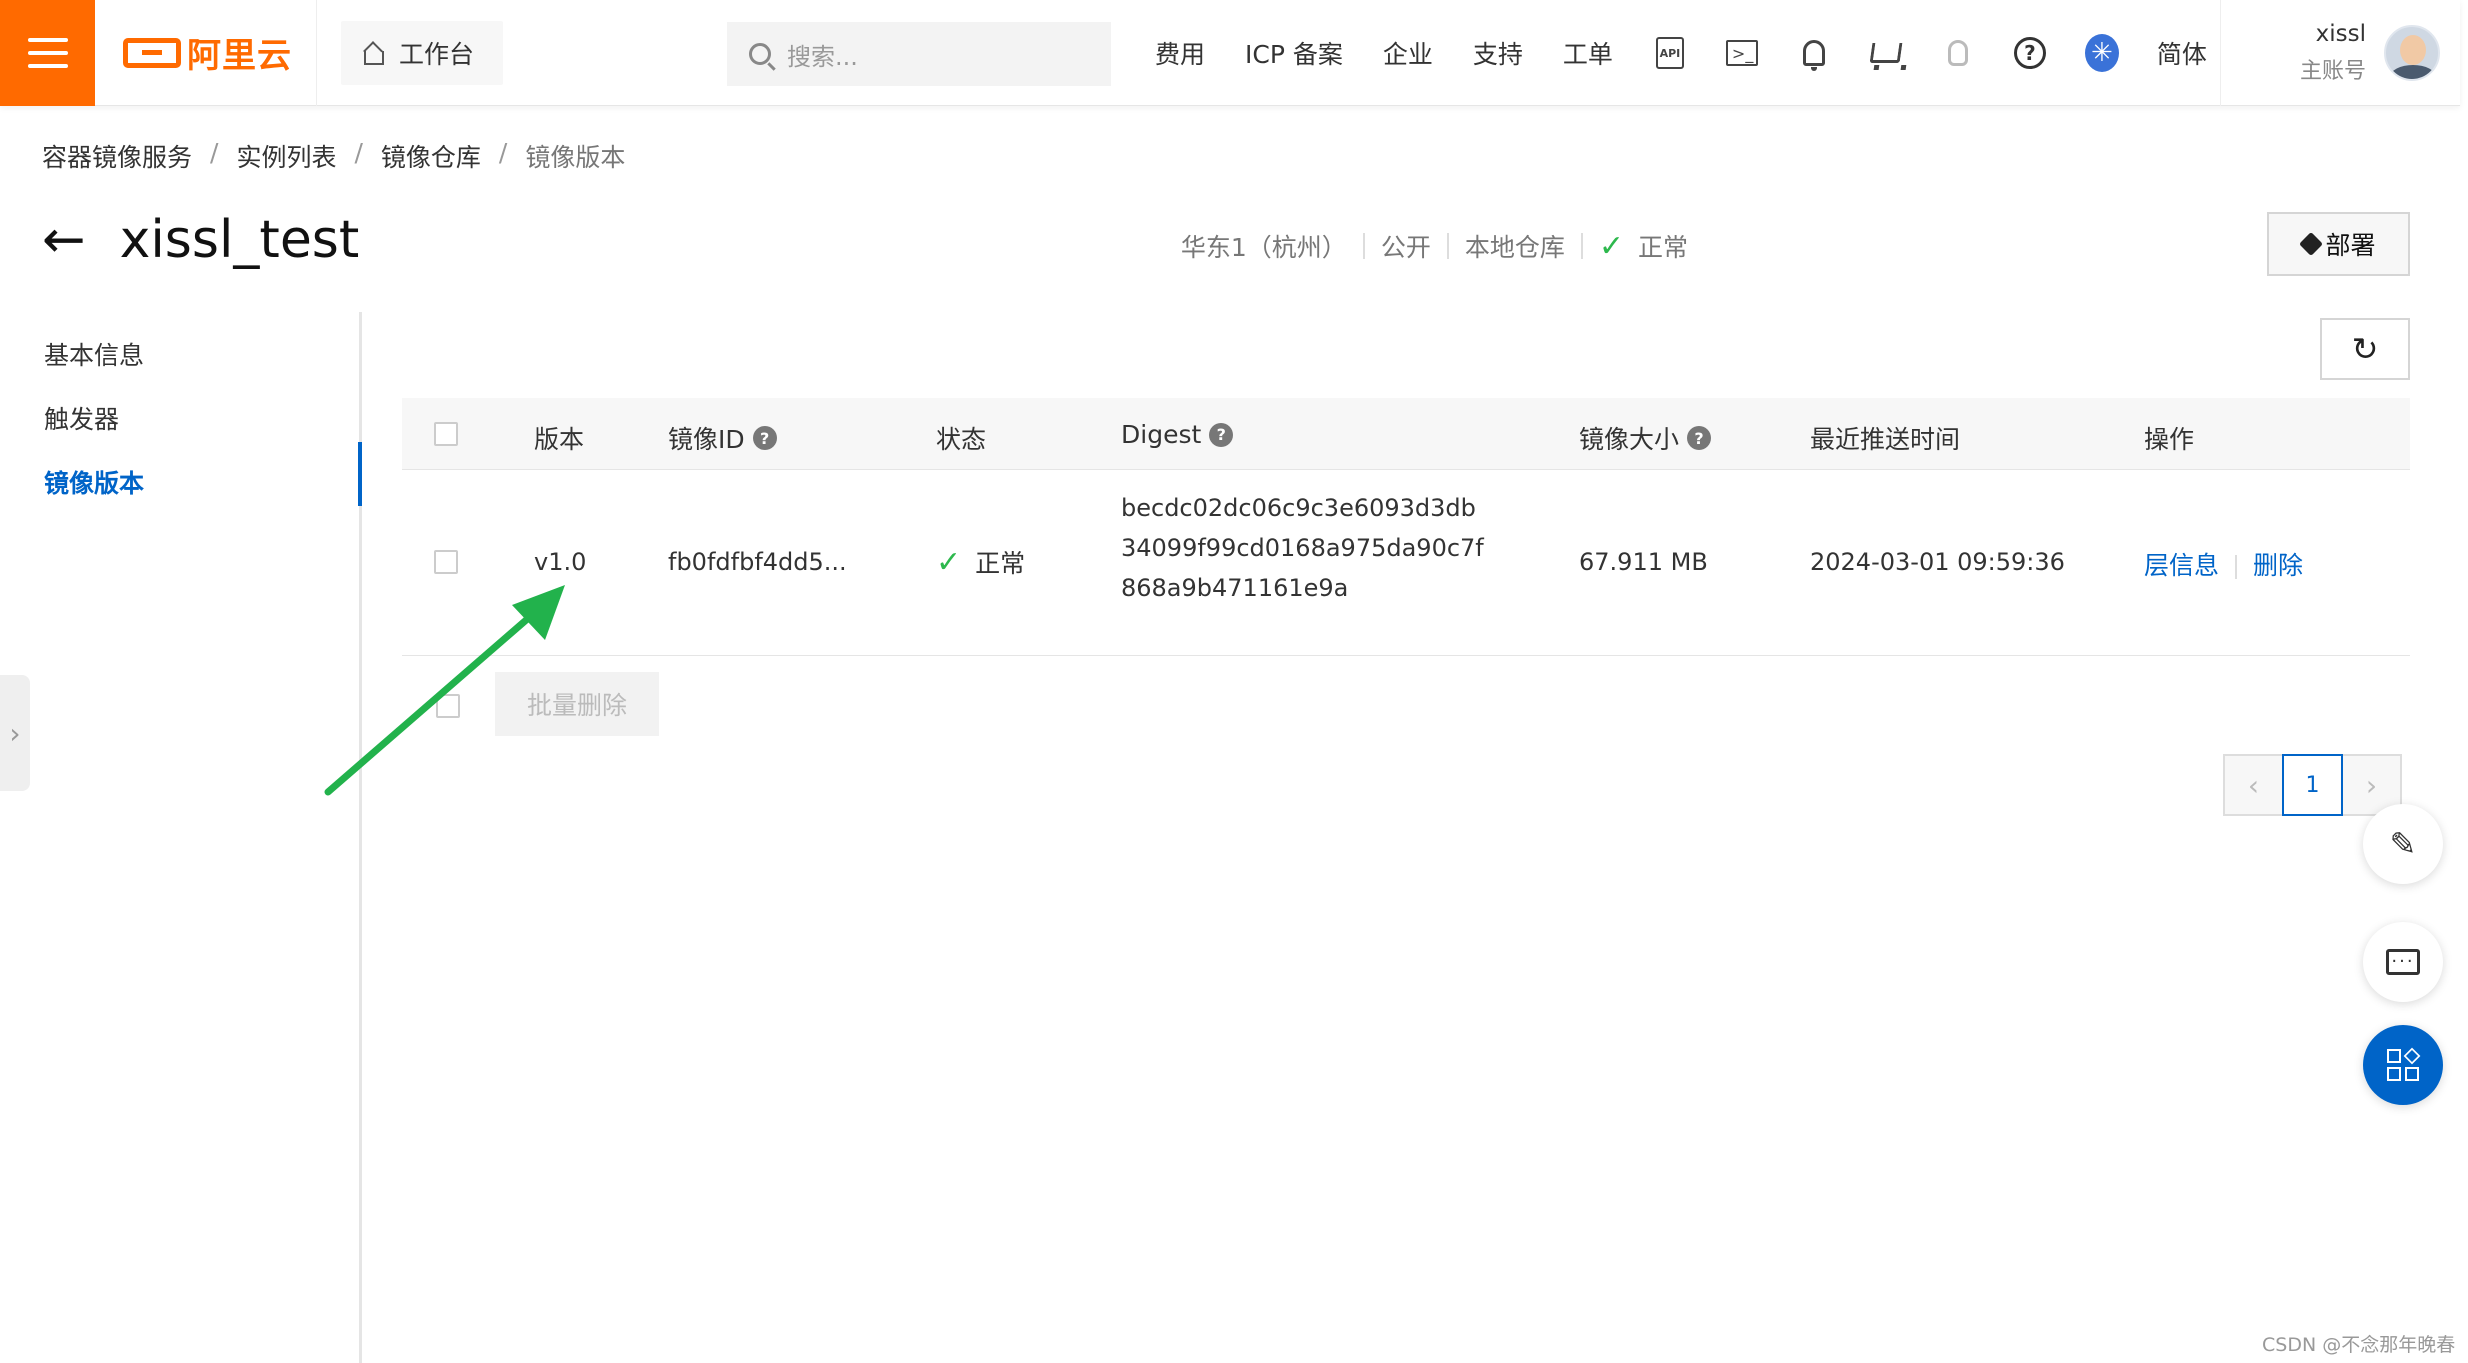  I want to click on chat-button: ···, so click(2403, 962).